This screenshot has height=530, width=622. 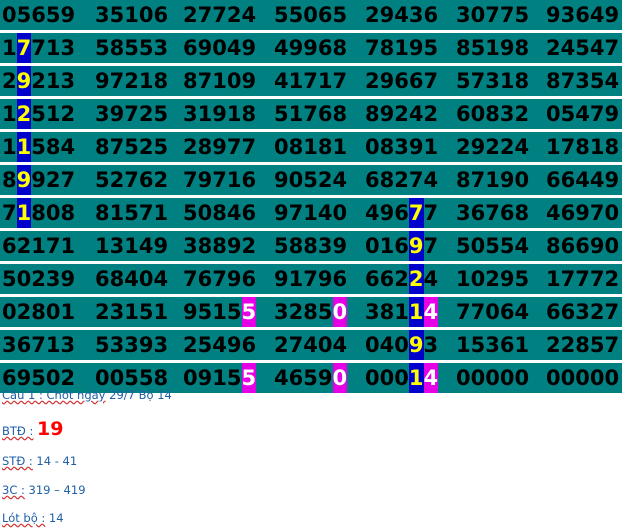 What do you see at coordinates (220, 312) in the screenshot?
I see `grid-number: 95155` at bounding box center [220, 312].